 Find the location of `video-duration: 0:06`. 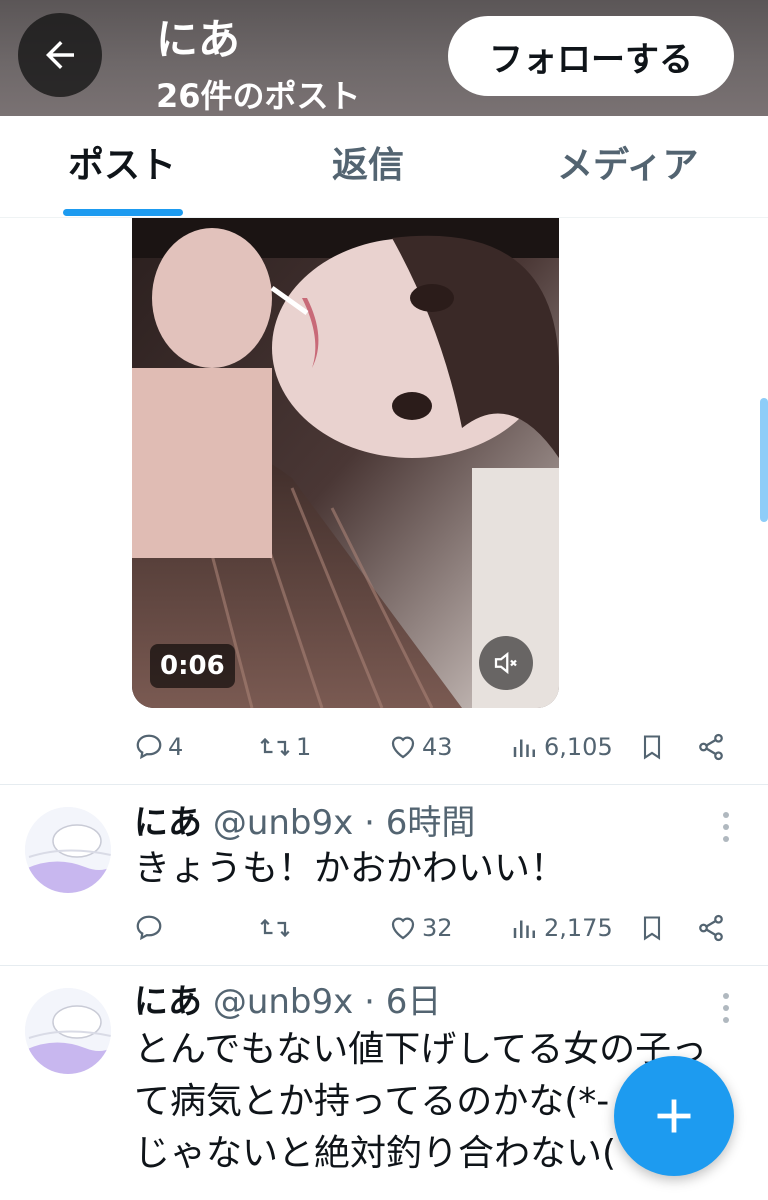

video-duration: 0:06 is located at coordinates (192, 666).